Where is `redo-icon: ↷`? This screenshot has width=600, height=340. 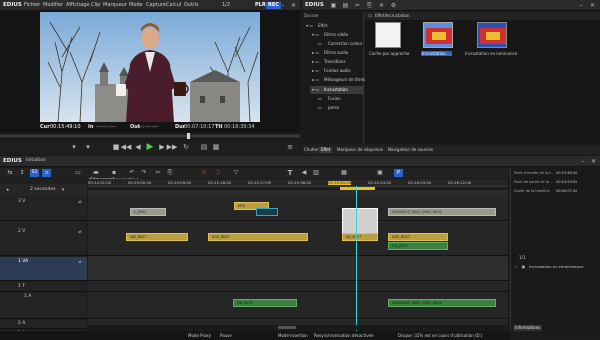
redo-icon: ↷ is located at coordinates (144, 173).